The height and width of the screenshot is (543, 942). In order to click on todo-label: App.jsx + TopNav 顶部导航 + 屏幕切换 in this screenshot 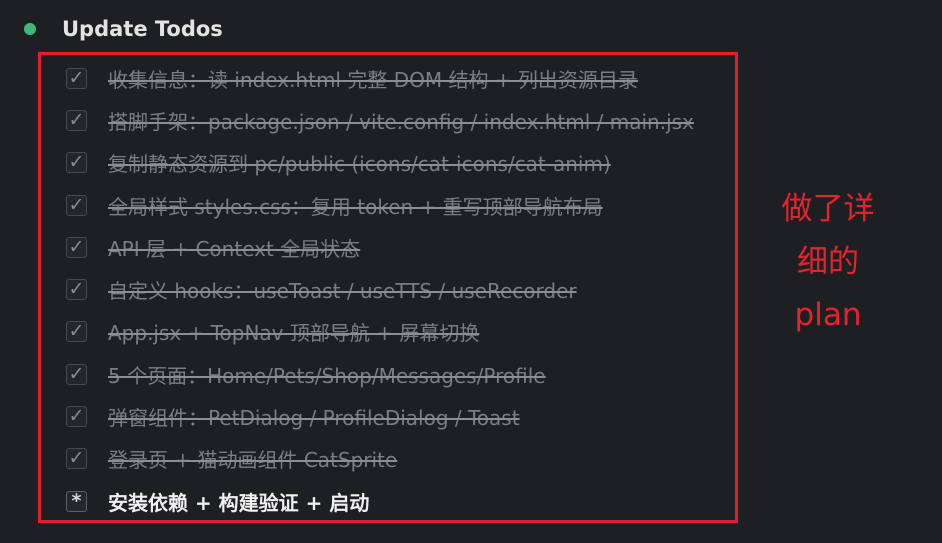, I will do `click(294, 333)`.